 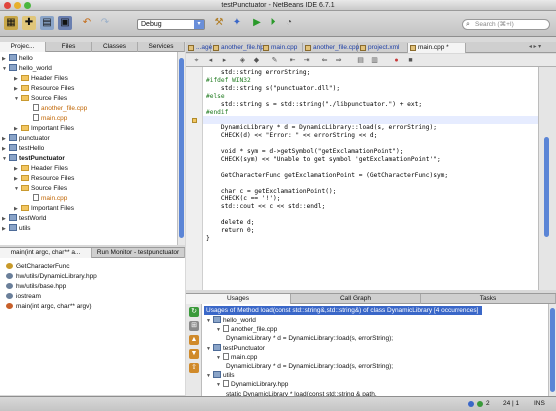 I want to click on stop-macro-icon: ●, so click(x=396, y=60).